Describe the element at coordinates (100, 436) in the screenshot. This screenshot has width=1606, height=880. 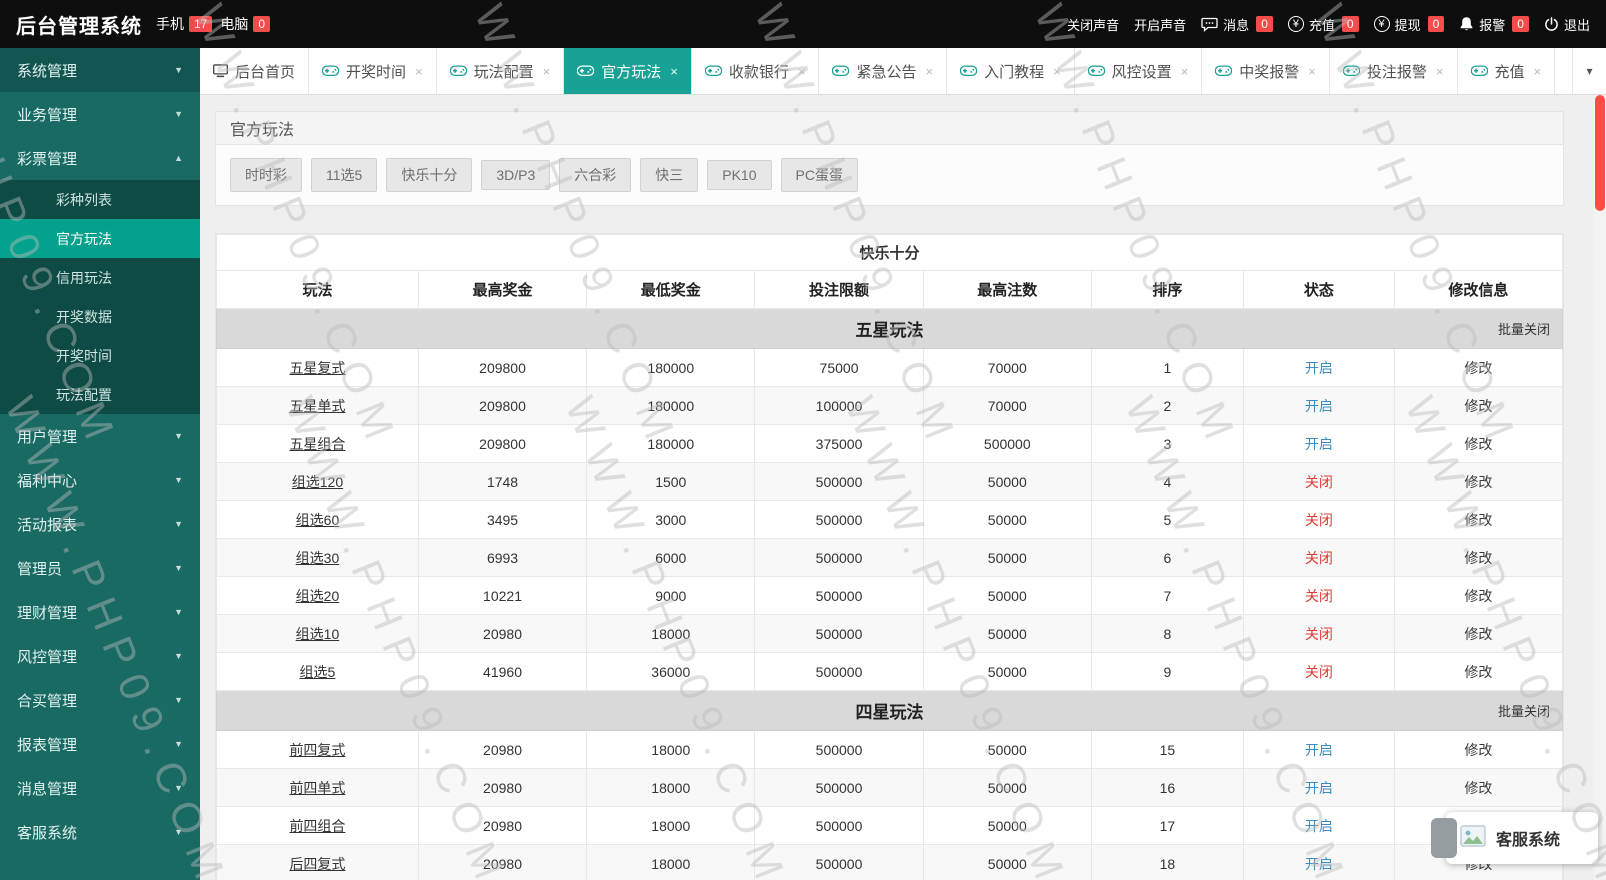
I see `sidebar-item: 用户管理 ▼` at that location.